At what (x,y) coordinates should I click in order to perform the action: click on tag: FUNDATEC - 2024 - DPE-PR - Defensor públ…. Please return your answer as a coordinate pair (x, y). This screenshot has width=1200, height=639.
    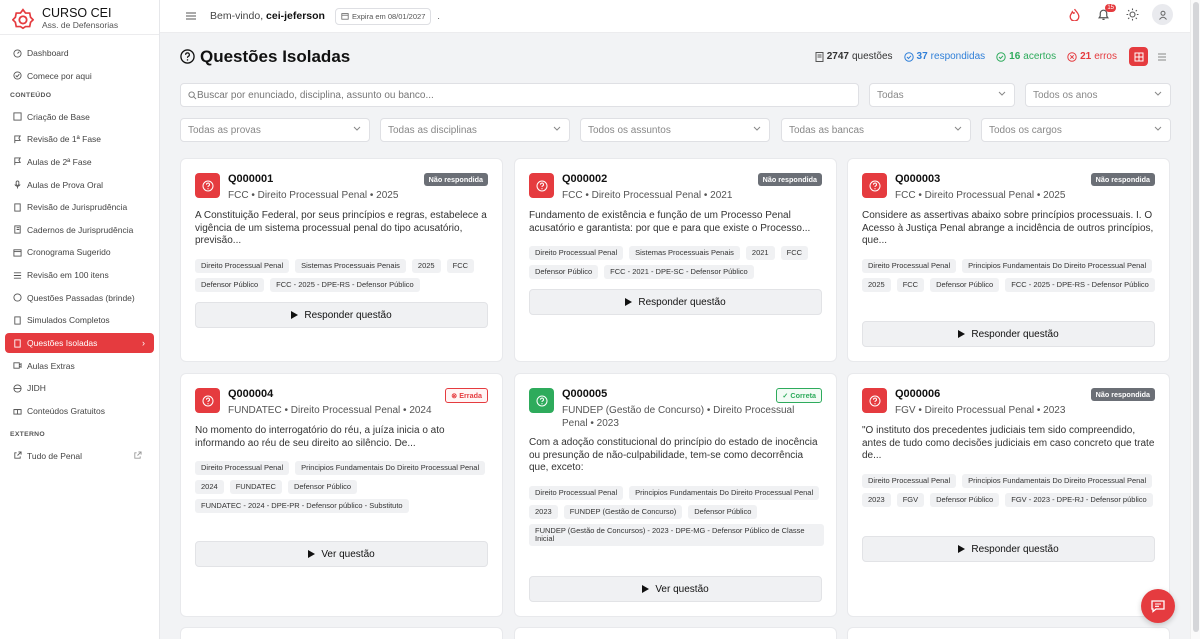
    Looking at the image, I should click on (302, 506).